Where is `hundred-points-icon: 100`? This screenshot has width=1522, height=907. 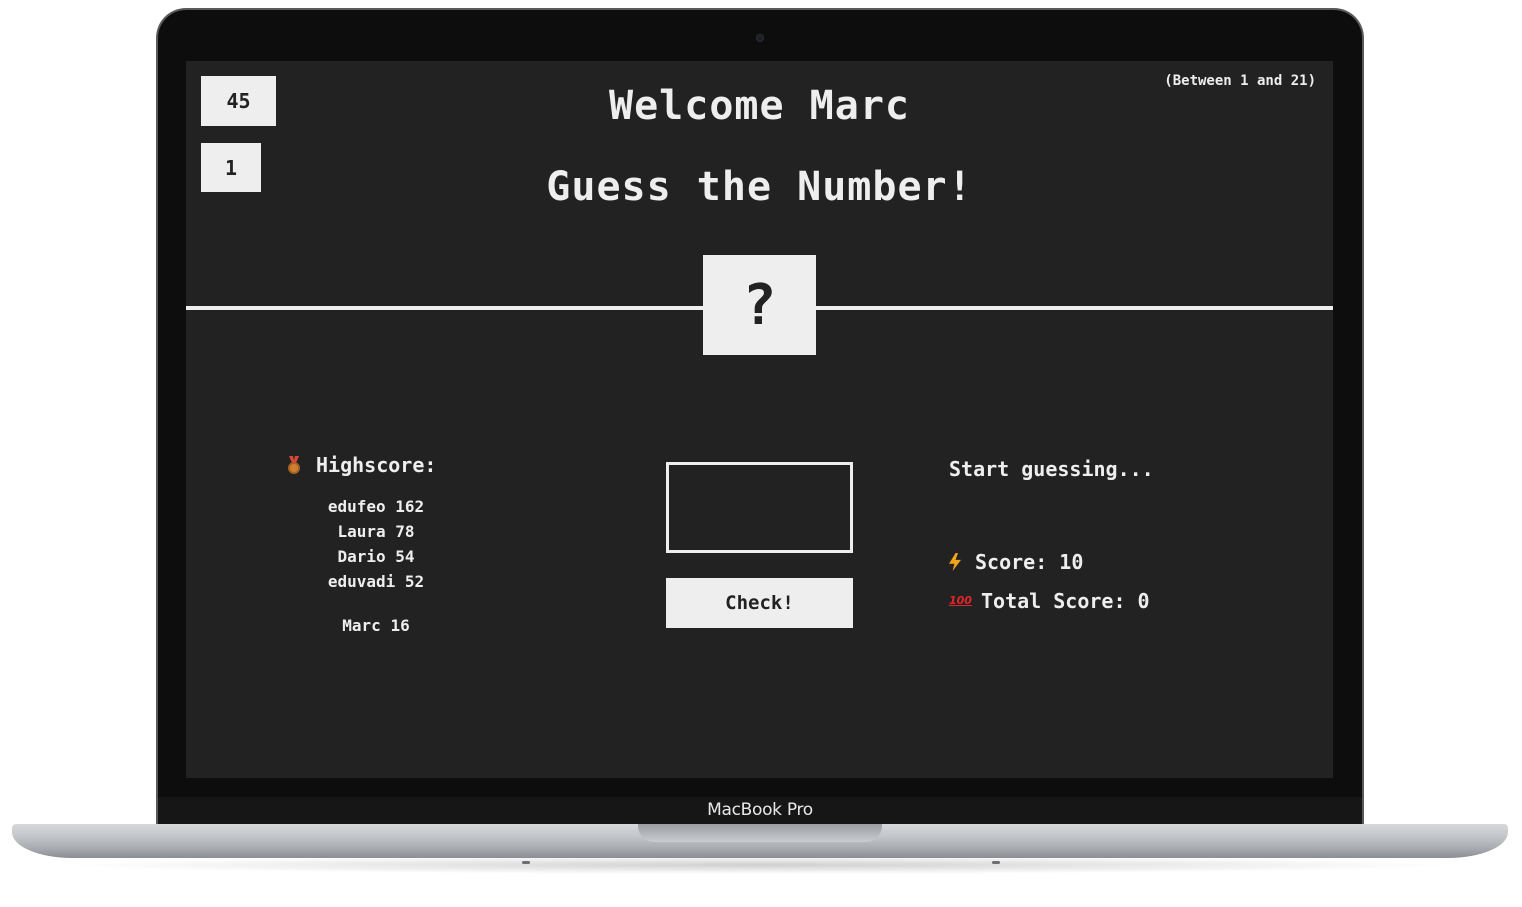
hundred-points-icon: 100 is located at coordinates (960, 600).